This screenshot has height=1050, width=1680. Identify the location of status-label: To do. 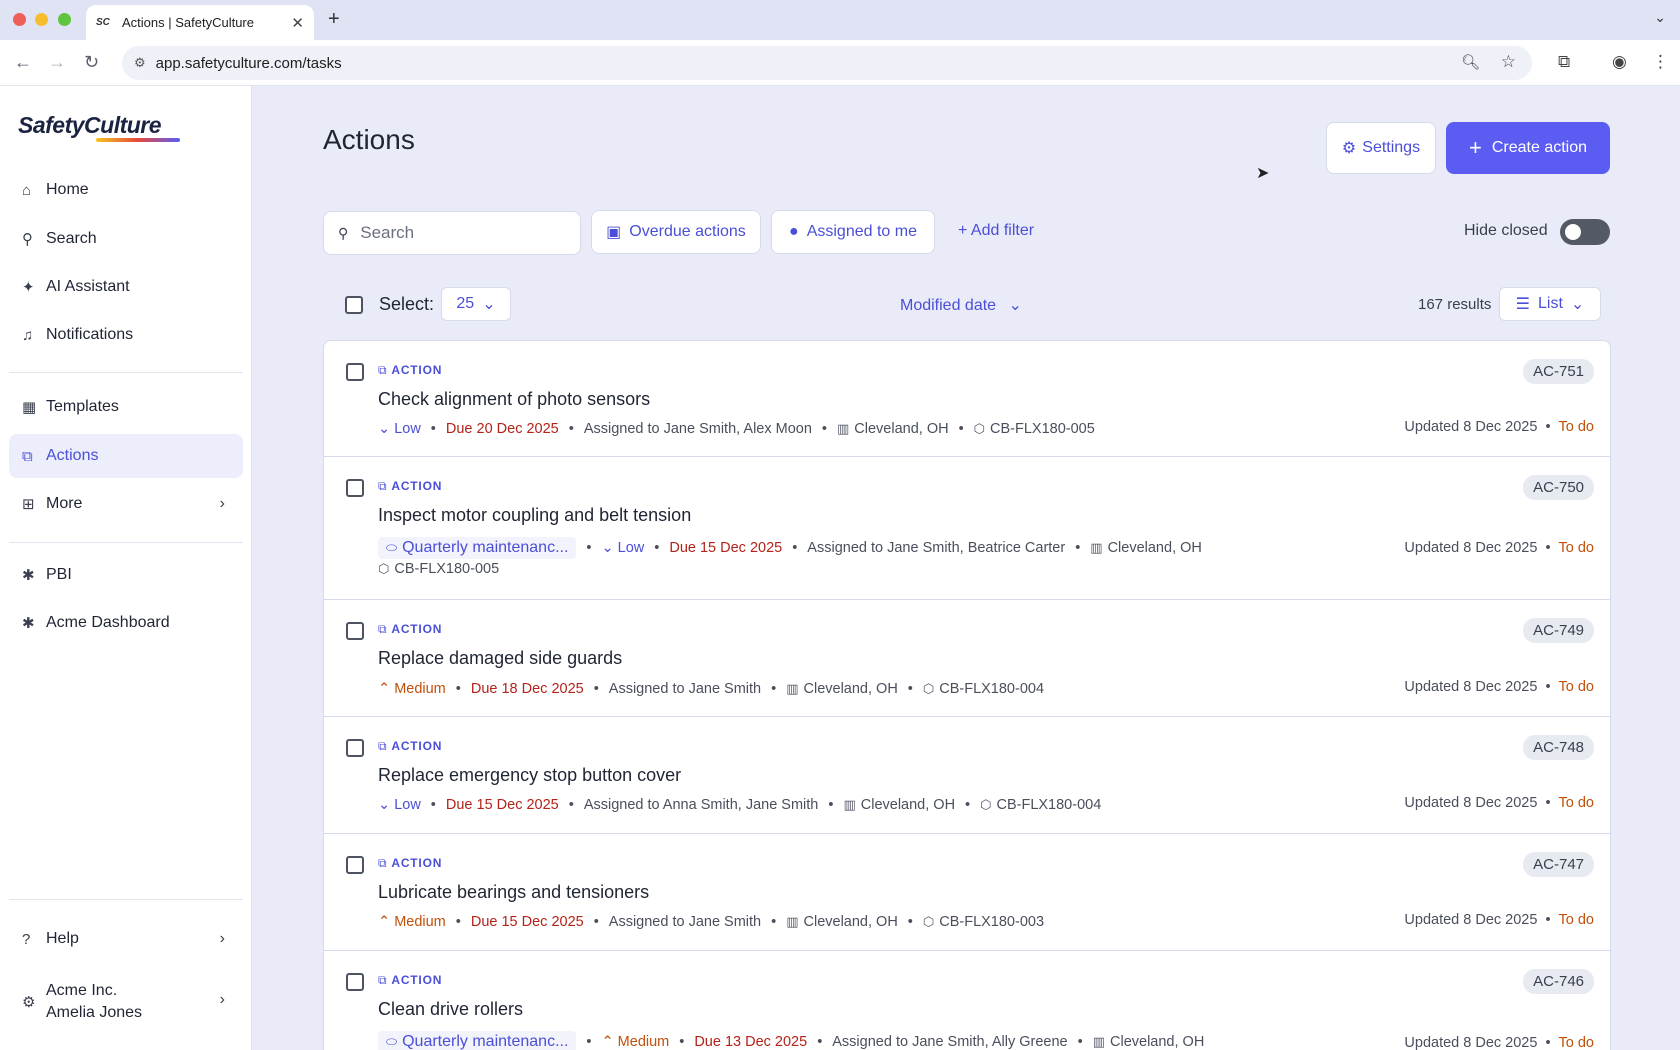
(1576, 548).